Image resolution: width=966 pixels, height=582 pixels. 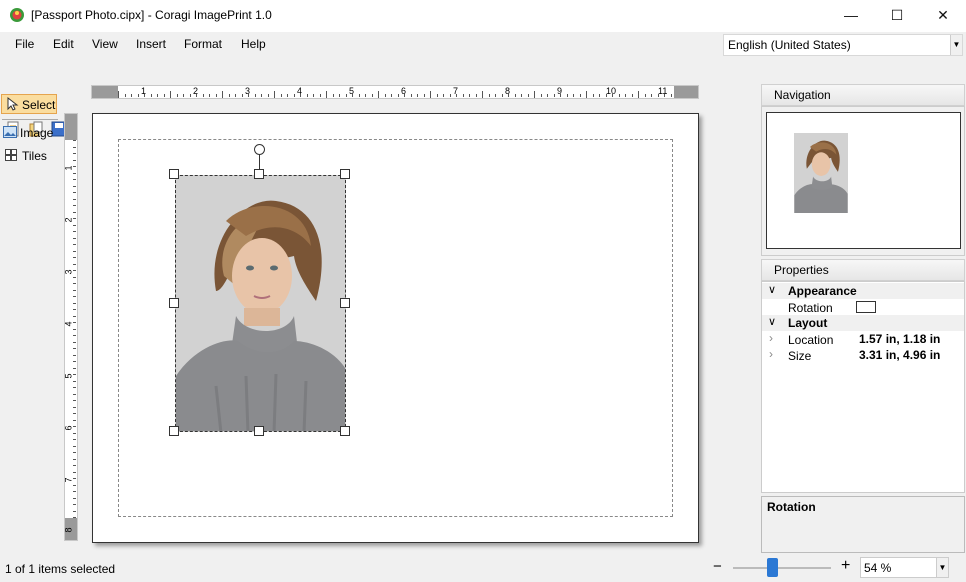 What do you see at coordinates (105, 44) in the screenshot?
I see `menu-view: View` at bounding box center [105, 44].